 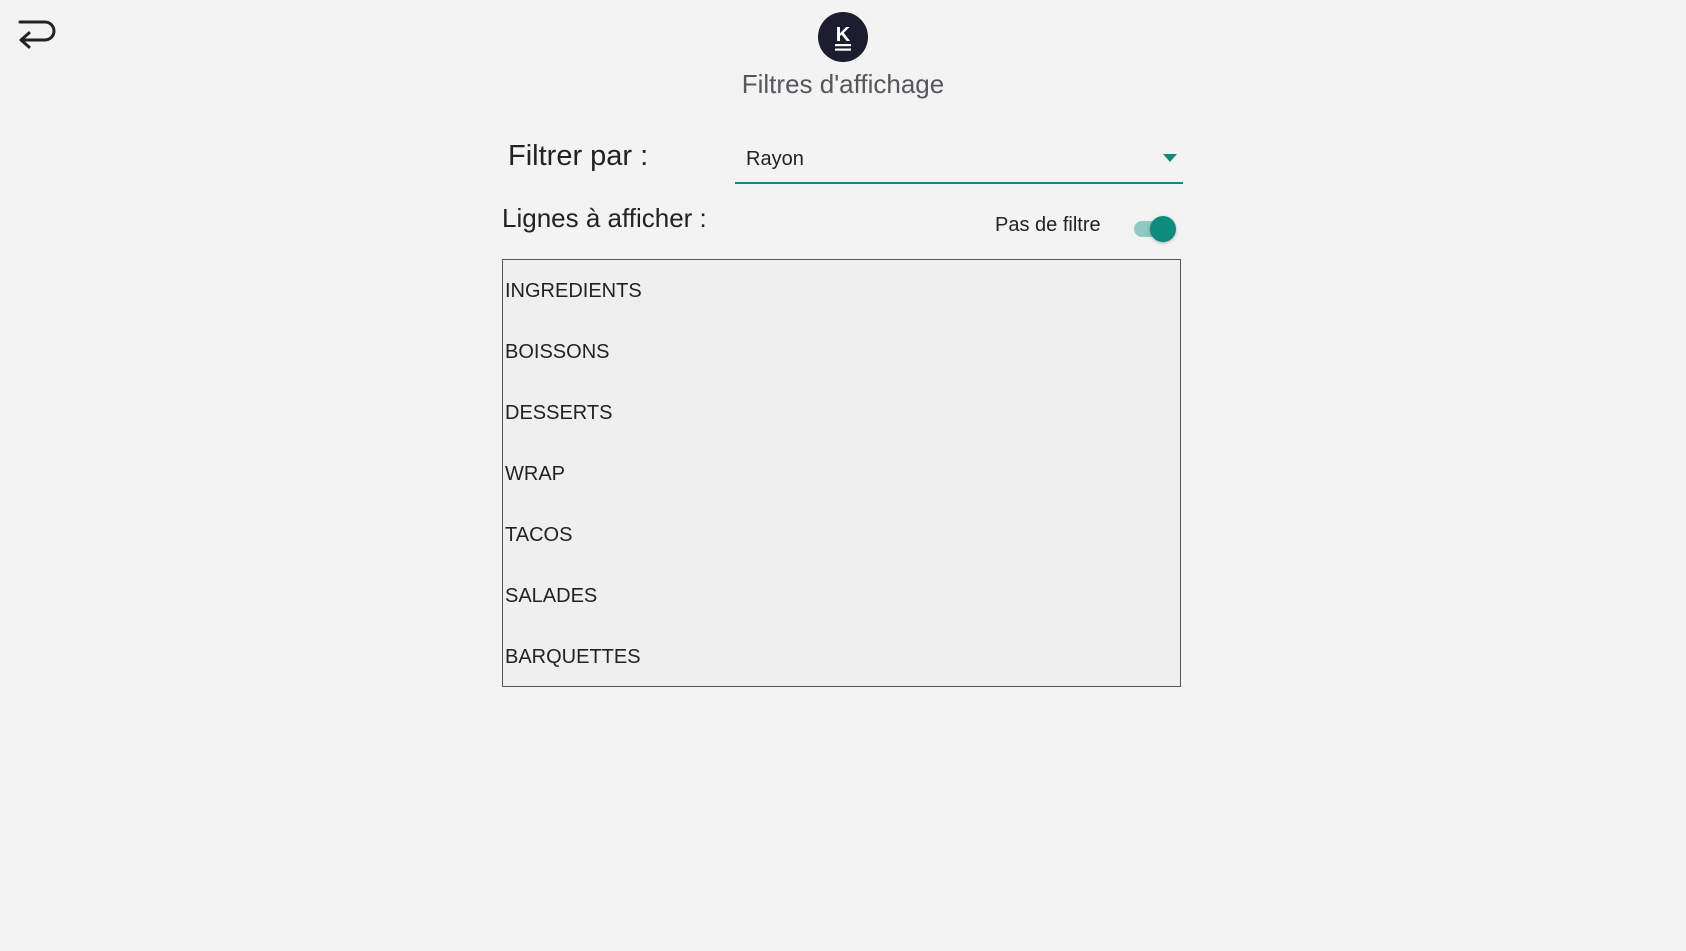 I want to click on filter-by-selected-value: Rayon, so click(x=775, y=159).